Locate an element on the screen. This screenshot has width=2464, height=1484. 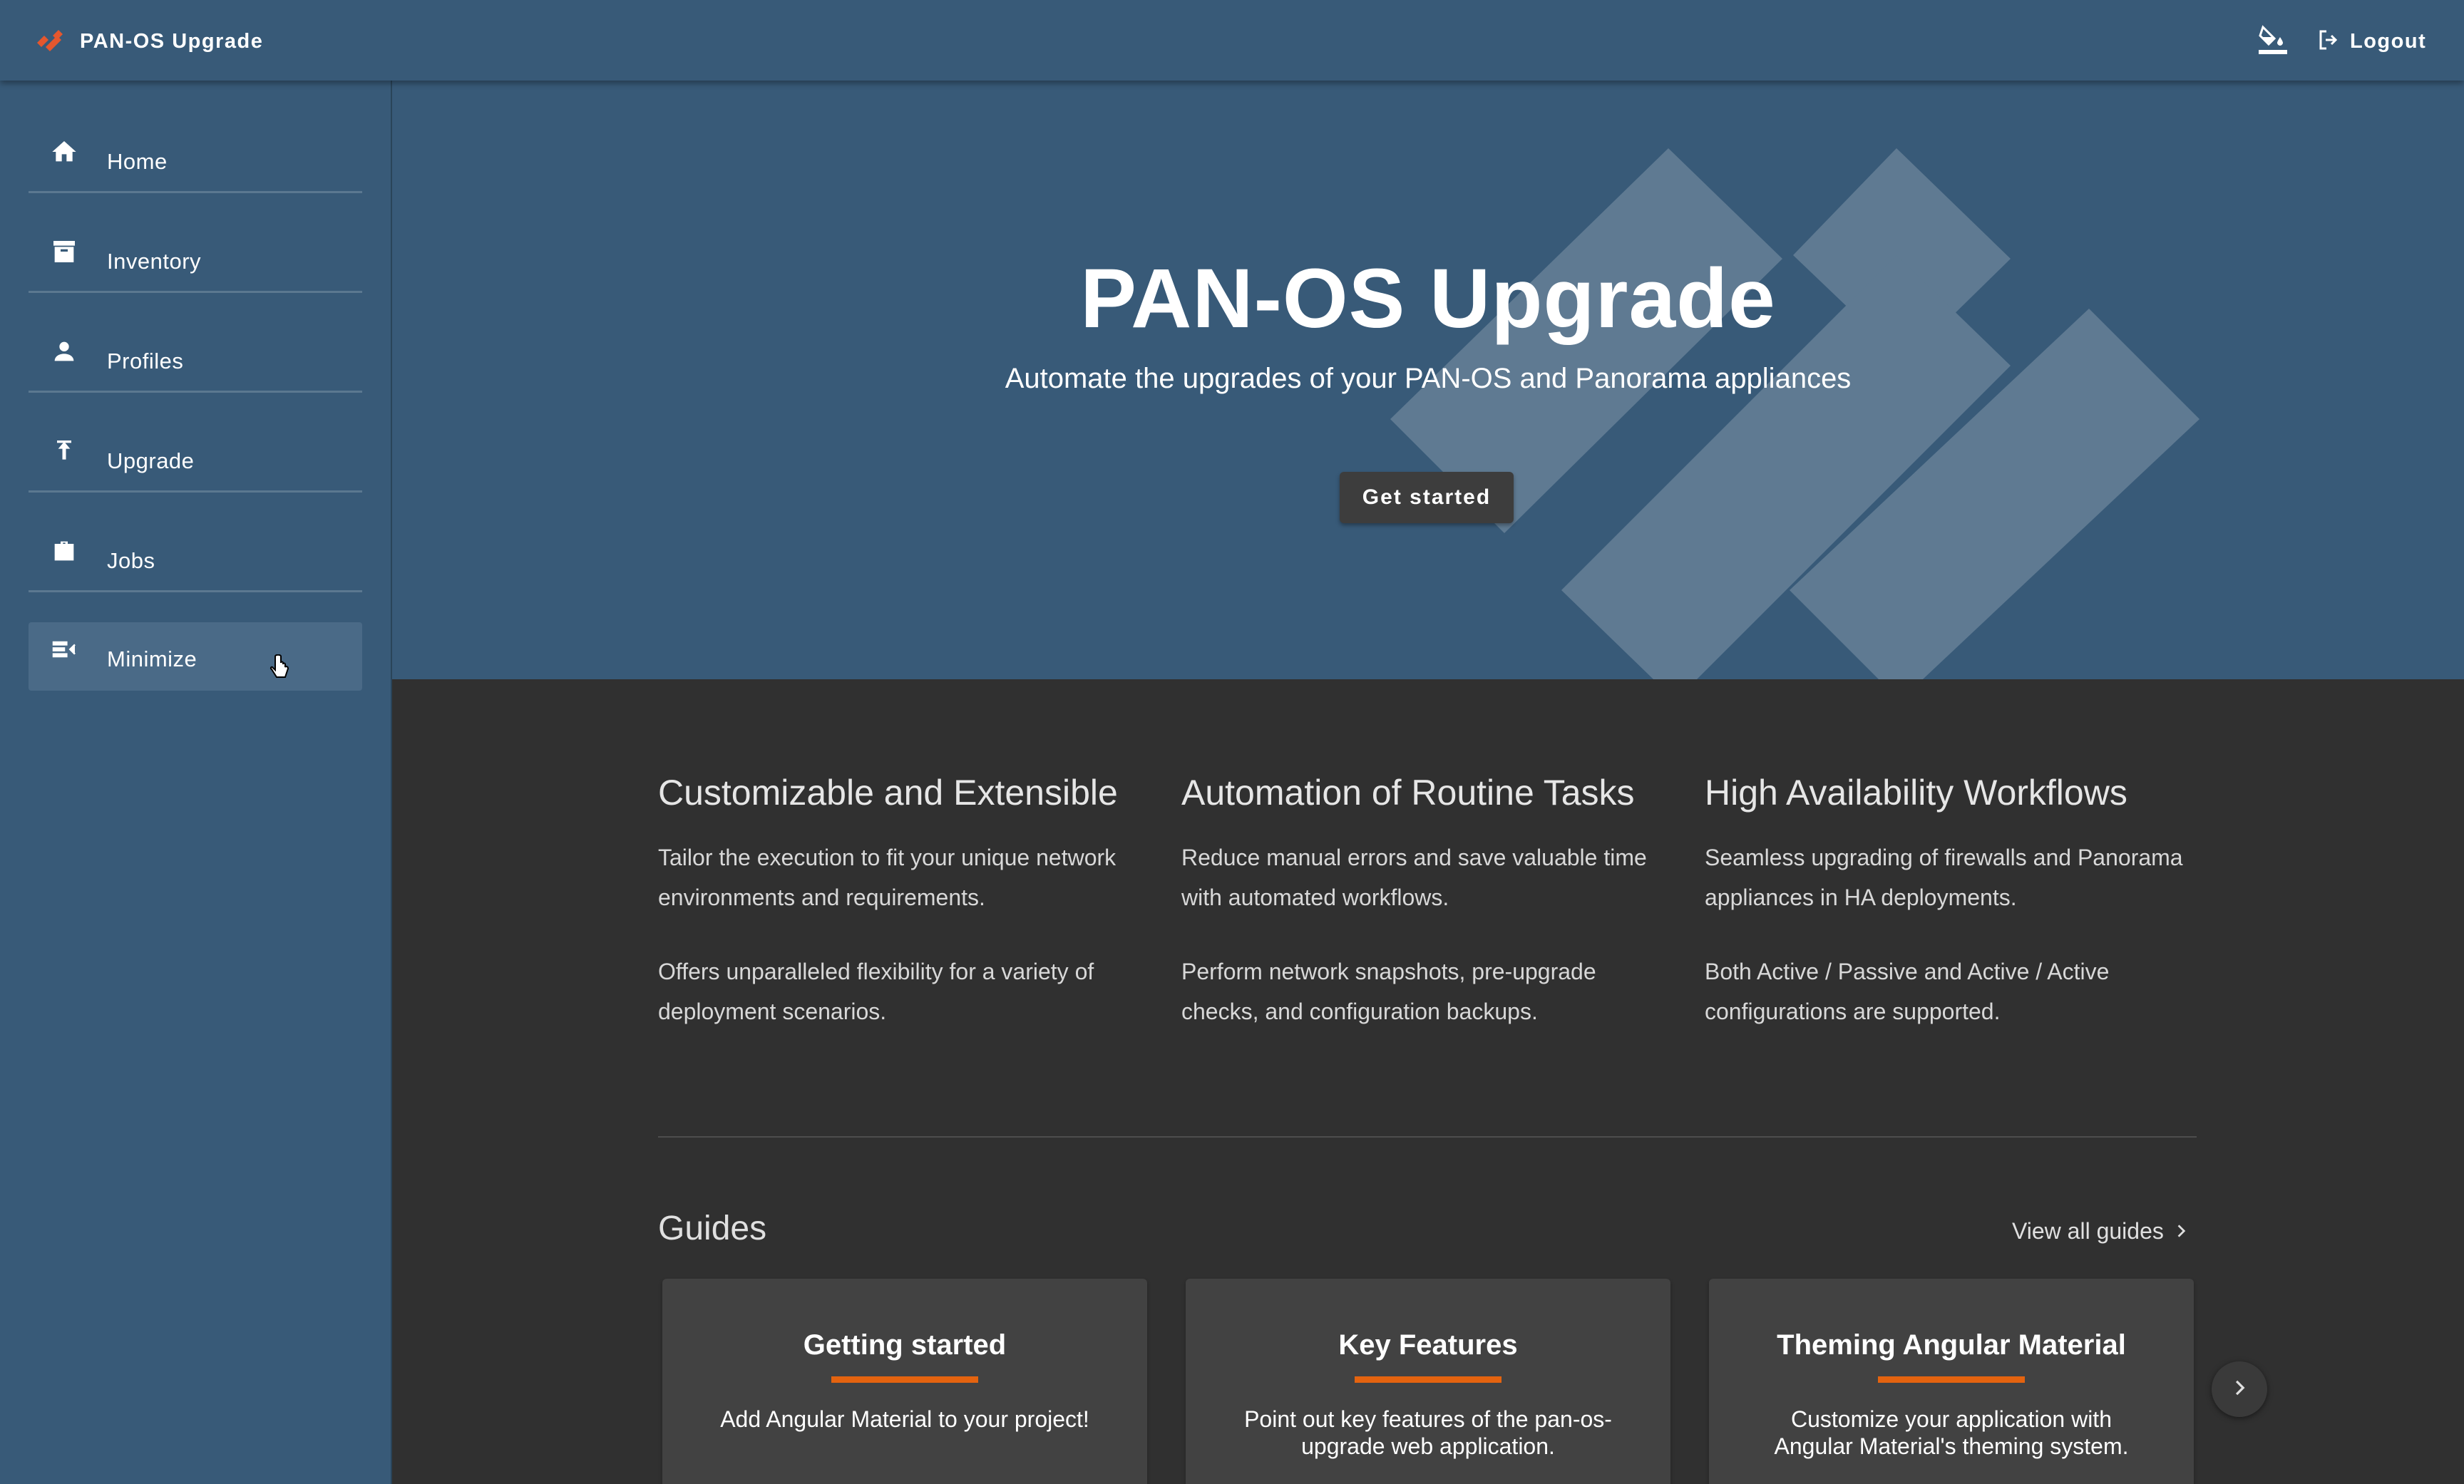
guides-title: Guides is located at coordinates (712, 1228).